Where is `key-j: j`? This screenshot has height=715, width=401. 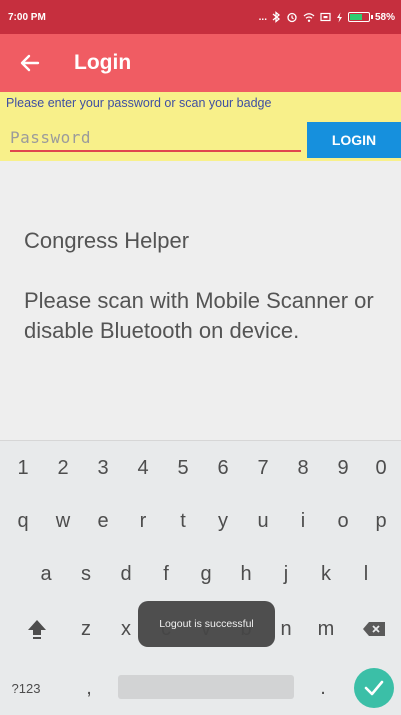
key-j: j is located at coordinates (286, 574).